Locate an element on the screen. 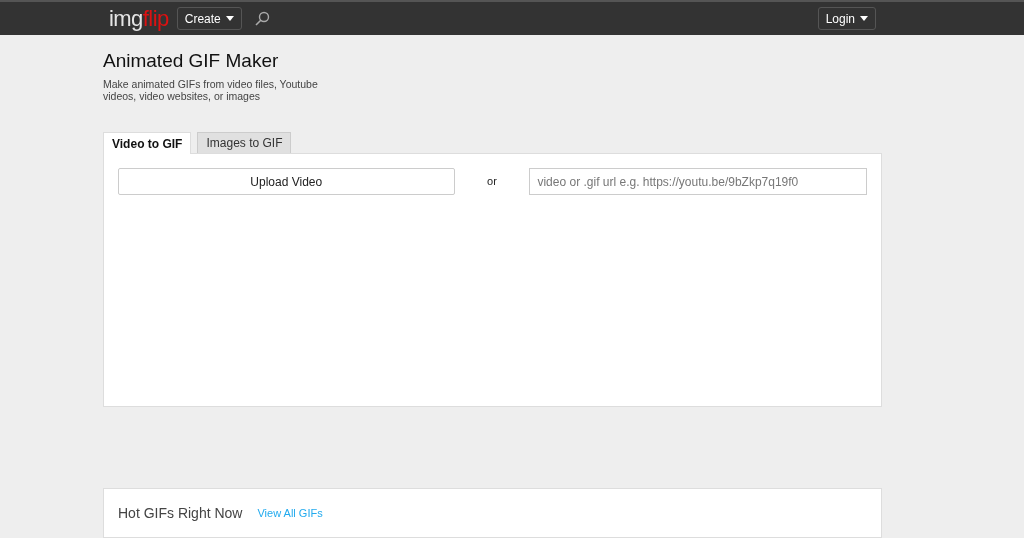 This screenshot has height=538, width=1024. page-title: Animated GIF Maker is located at coordinates (191, 61).